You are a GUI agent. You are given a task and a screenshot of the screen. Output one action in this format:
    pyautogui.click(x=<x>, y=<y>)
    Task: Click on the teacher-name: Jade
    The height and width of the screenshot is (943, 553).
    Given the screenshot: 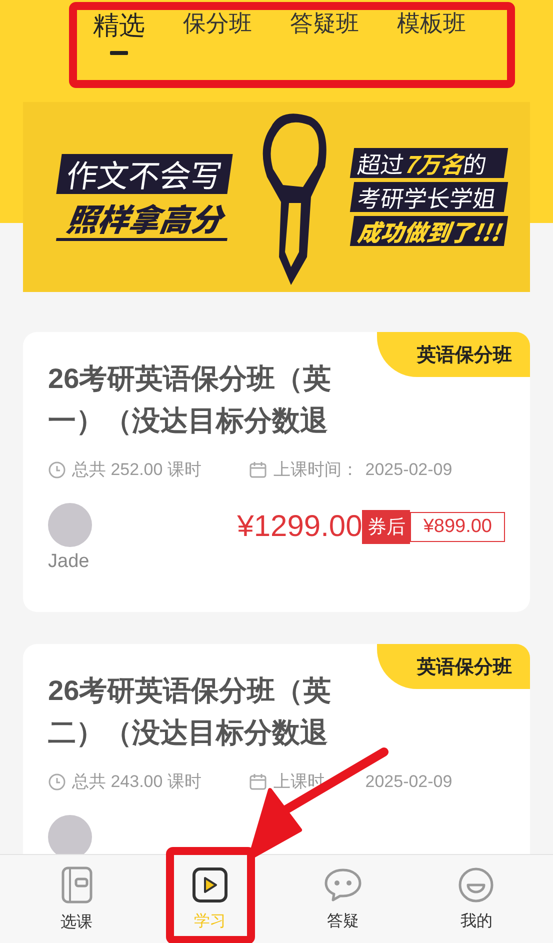 What is the action you would take?
    pyautogui.click(x=69, y=562)
    